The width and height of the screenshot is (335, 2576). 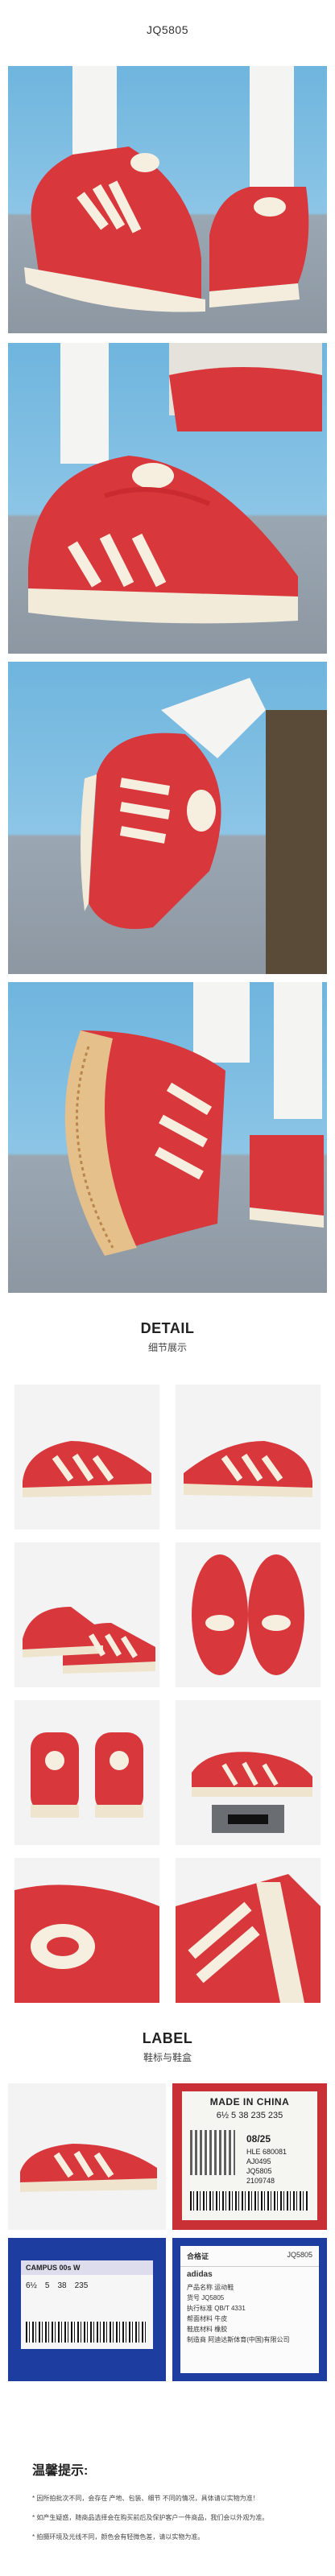 I want to click on box-size-us: 6½, so click(x=31, y=2285).